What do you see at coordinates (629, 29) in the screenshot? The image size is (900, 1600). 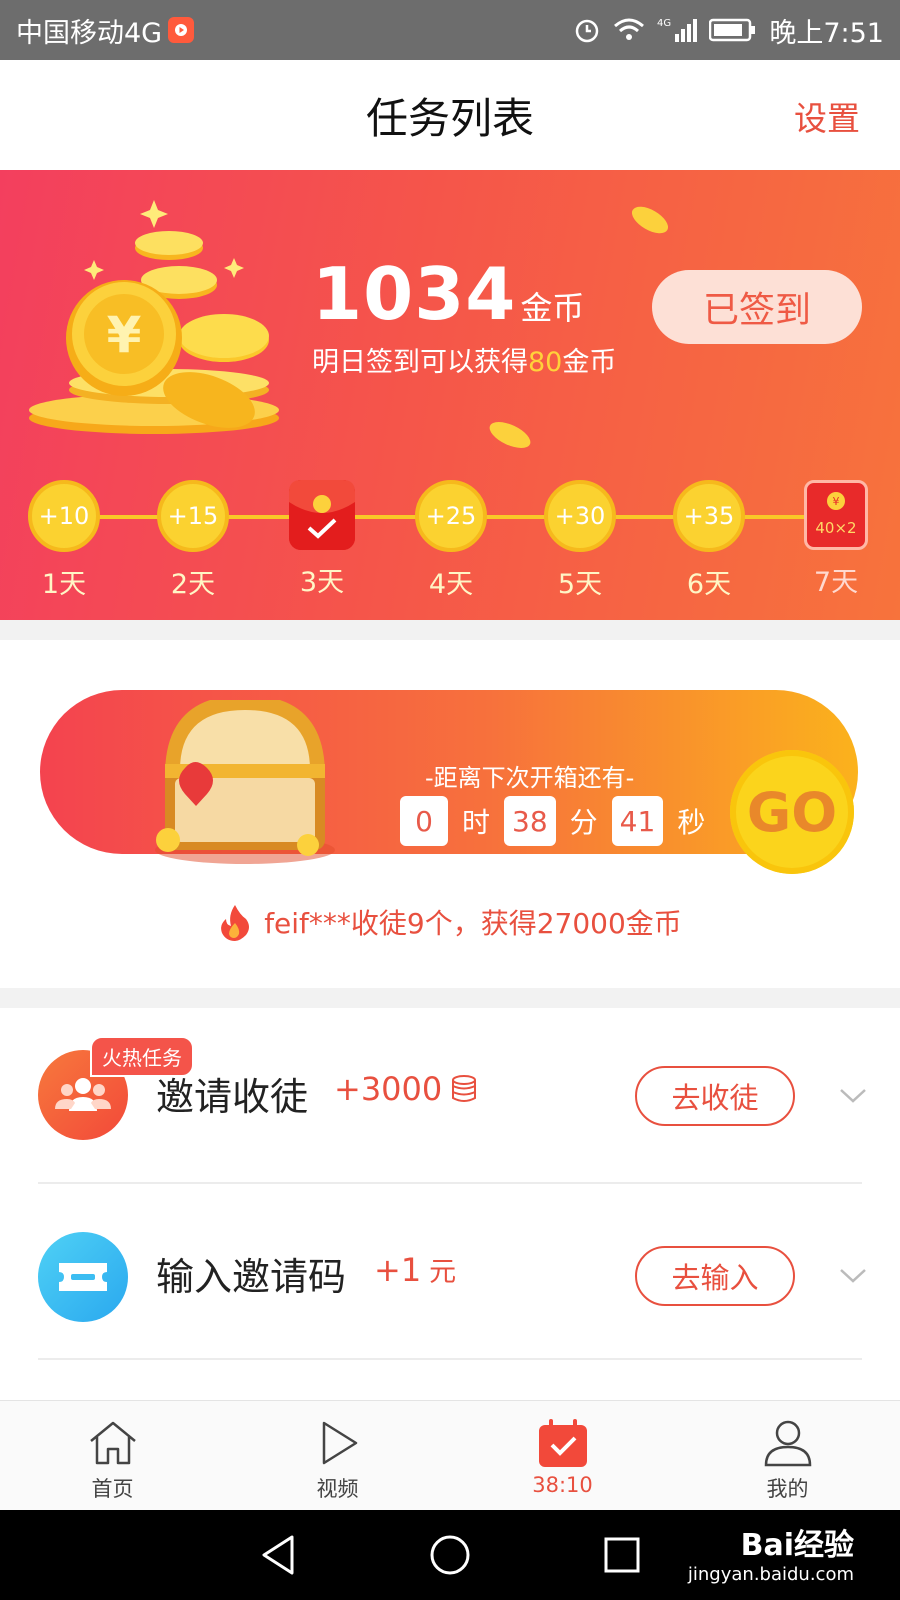 I see `wifi-icon` at bounding box center [629, 29].